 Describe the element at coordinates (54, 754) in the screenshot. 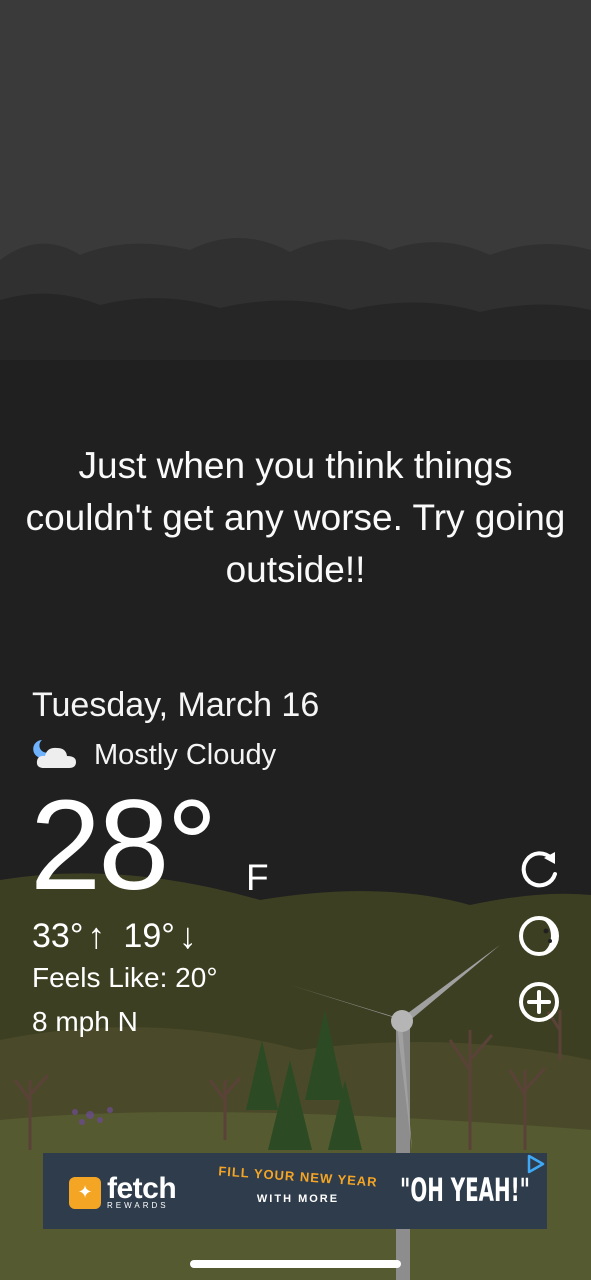

I see `partly-cloudy-night-icon` at that location.